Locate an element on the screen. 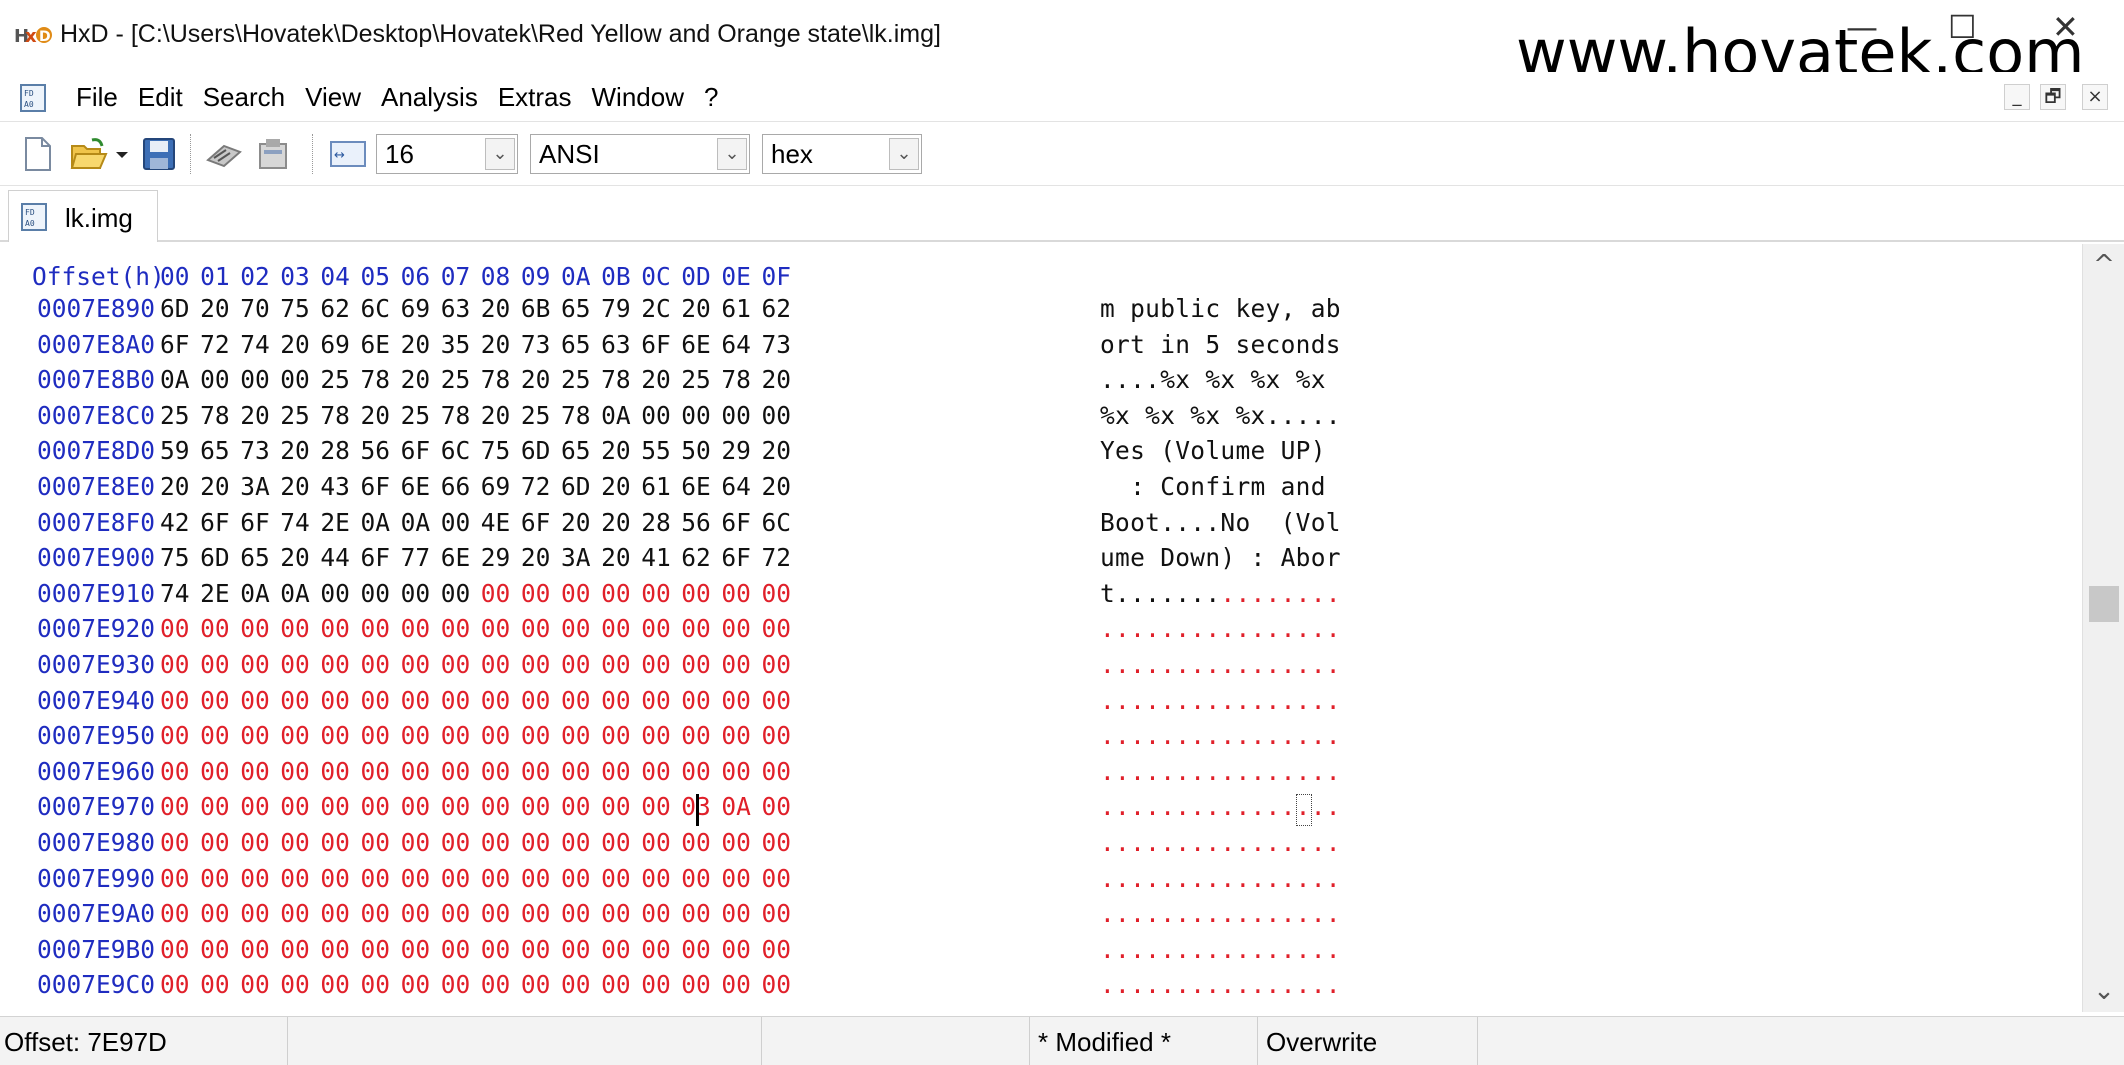 The image size is (2124, 1065). open-dropdown-icon is located at coordinates (122, 154).